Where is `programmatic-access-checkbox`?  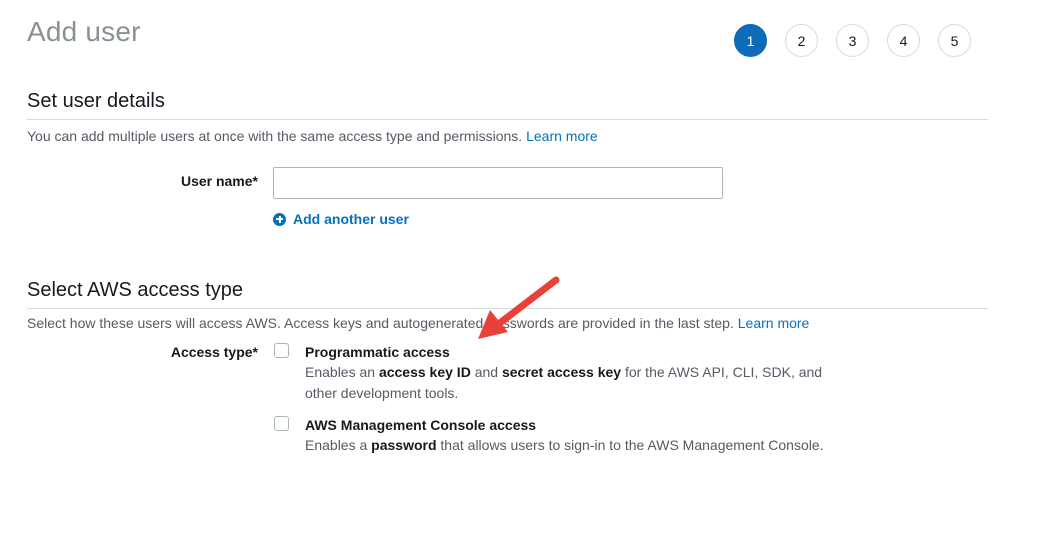
programmatic-access-checkbox is located at coordinates (281, 350).